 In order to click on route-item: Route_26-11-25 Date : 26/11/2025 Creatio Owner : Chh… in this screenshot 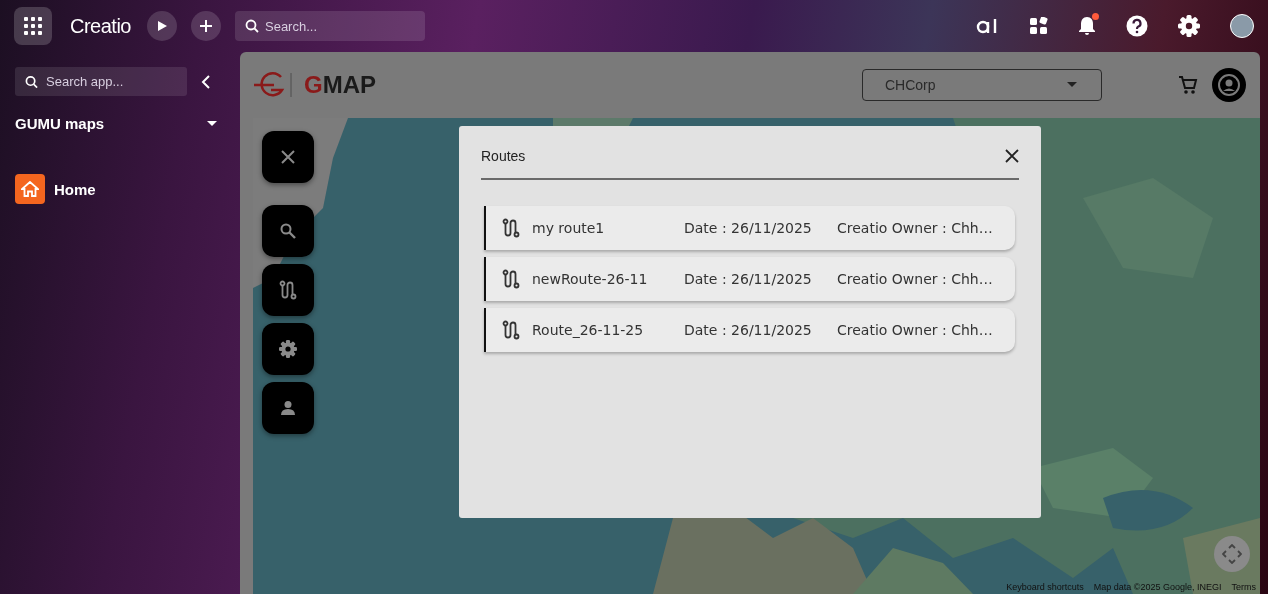, I will do `click(749, 330)`.